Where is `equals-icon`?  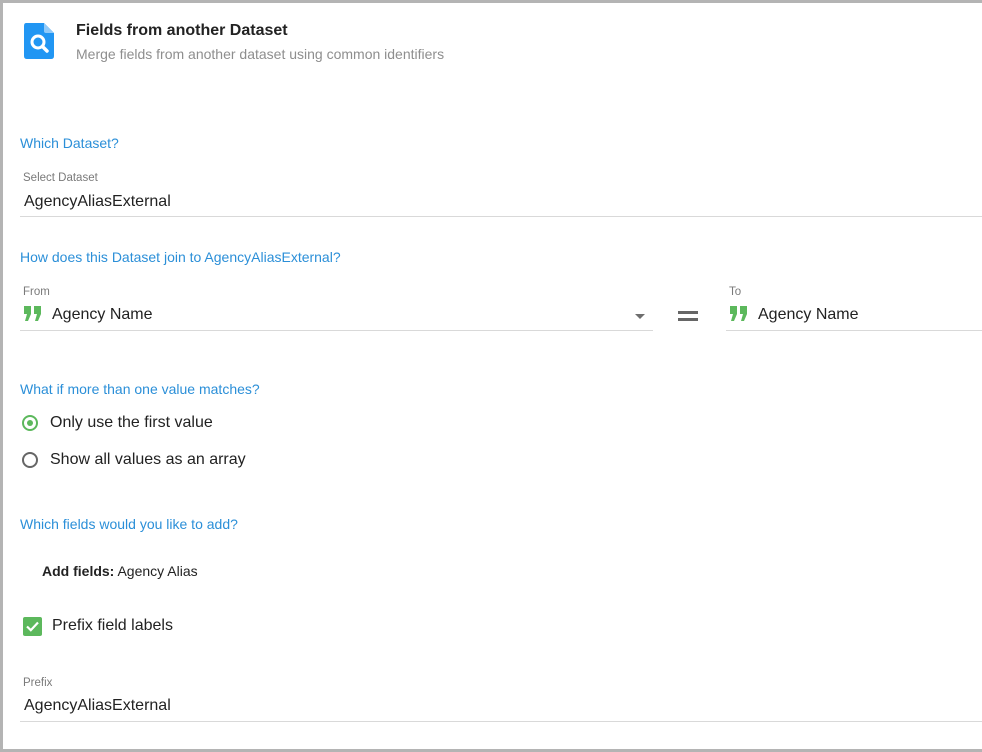 equals-icon is located at coordinates (688, 316).